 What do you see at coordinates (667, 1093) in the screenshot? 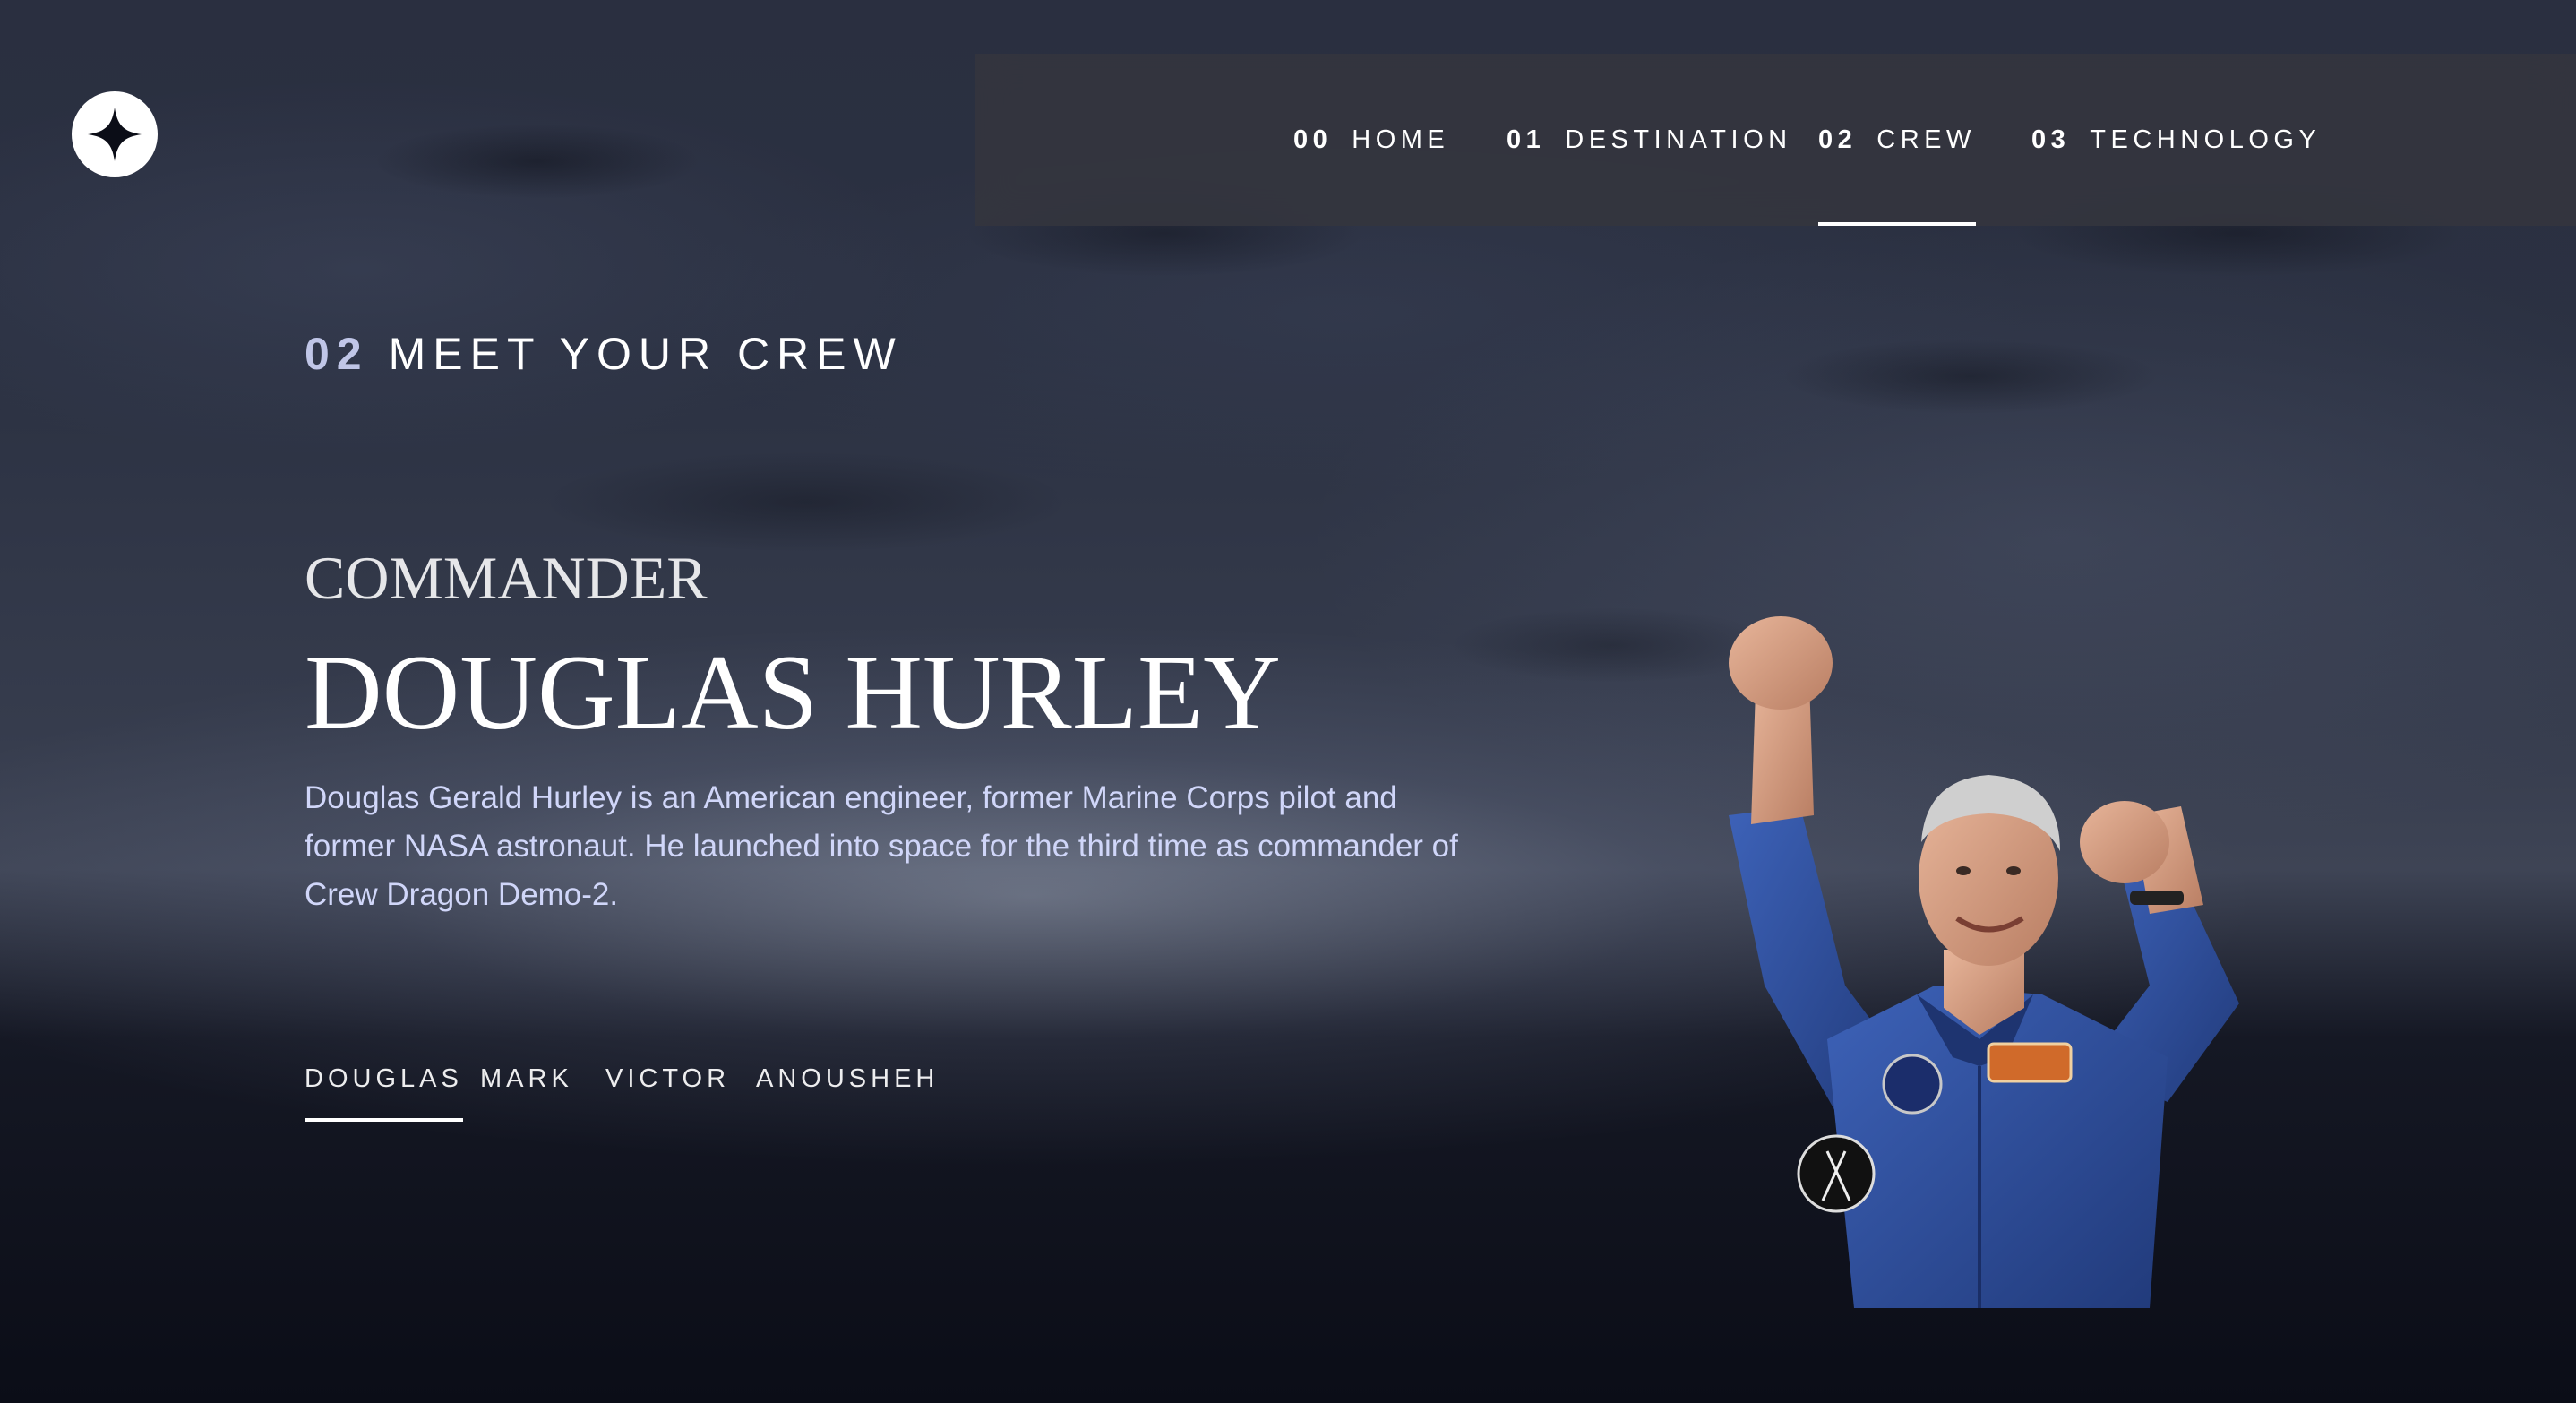
I see `crew-tab-victor: VICTOR` at bounding box center [667, 1093].